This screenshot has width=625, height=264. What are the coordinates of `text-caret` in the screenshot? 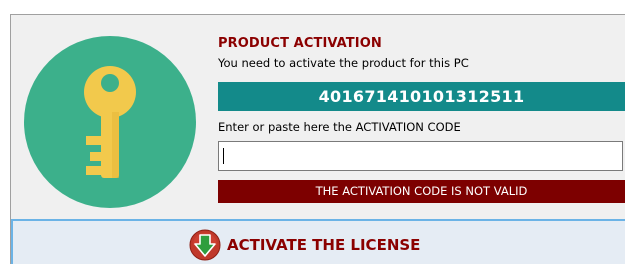 It's located at (223, 156).